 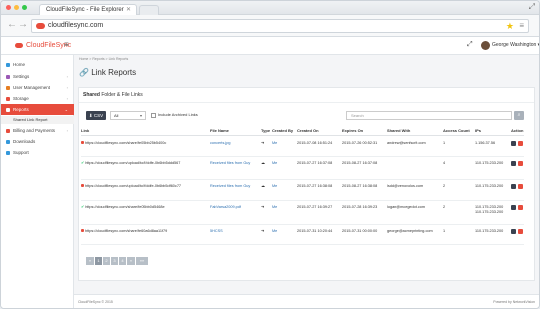 What do you see at coordinates (37, 76) in the screenshot?
I see `sidebar-item-settings: Settings ›` at bounding box center [37, 76].